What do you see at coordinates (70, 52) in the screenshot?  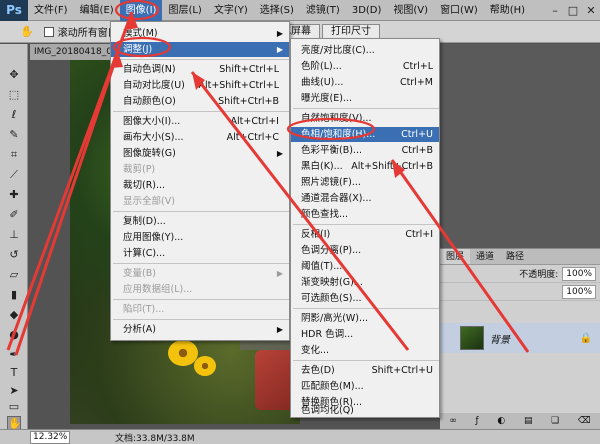 I see `document-tab: IMG_20180418_0` at bounding box center [70, 52].